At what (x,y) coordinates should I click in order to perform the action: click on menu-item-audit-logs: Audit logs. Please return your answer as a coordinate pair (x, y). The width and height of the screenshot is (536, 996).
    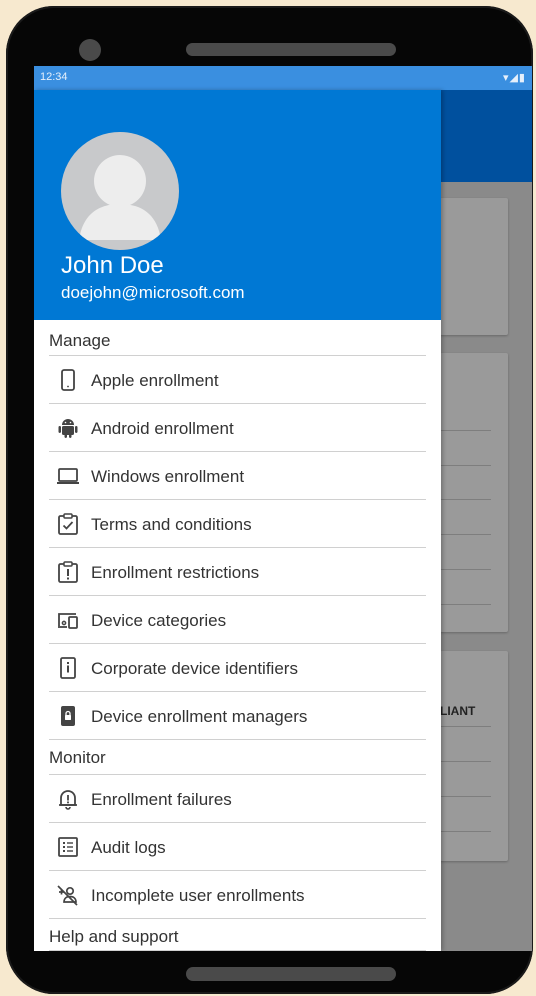
    Looking at the image, I should click on (237, 847).